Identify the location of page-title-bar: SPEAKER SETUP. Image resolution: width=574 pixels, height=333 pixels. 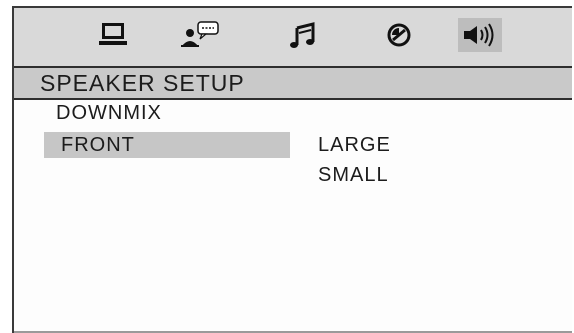
(293, 84).